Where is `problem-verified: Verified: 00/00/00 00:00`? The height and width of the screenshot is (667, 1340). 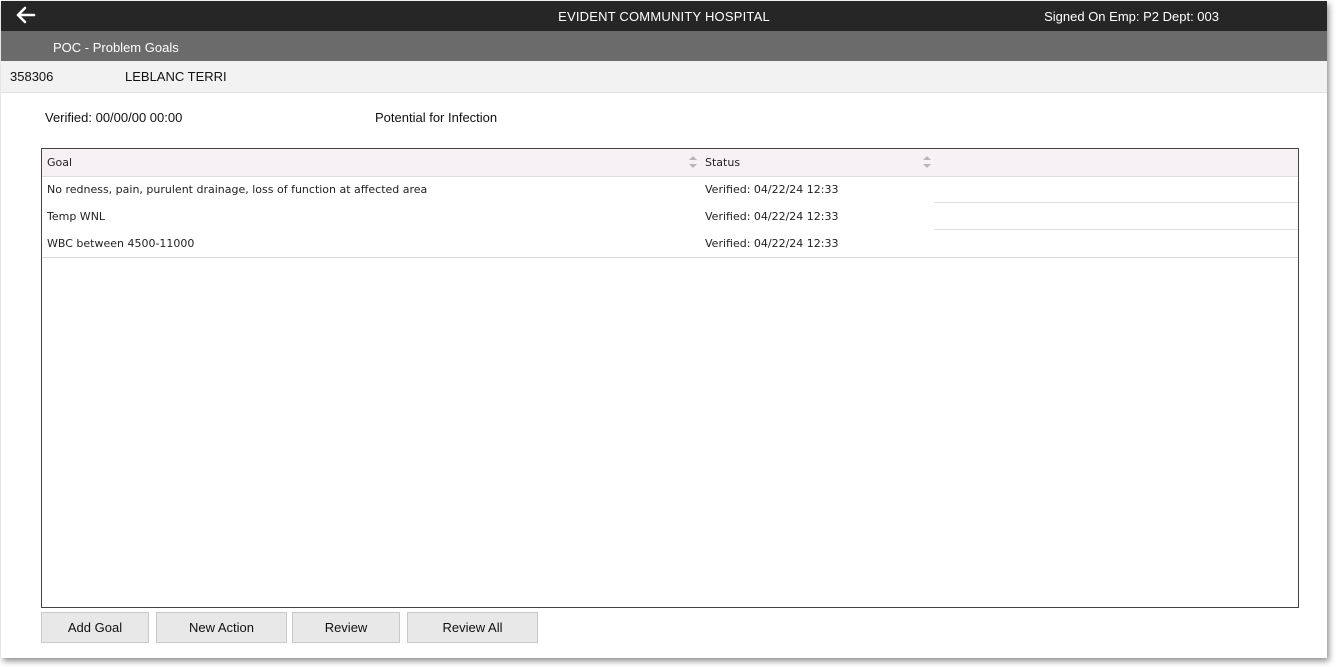 problem-verified: Verified: 00/00/00 00:00 is located at coordinates (114, 117).